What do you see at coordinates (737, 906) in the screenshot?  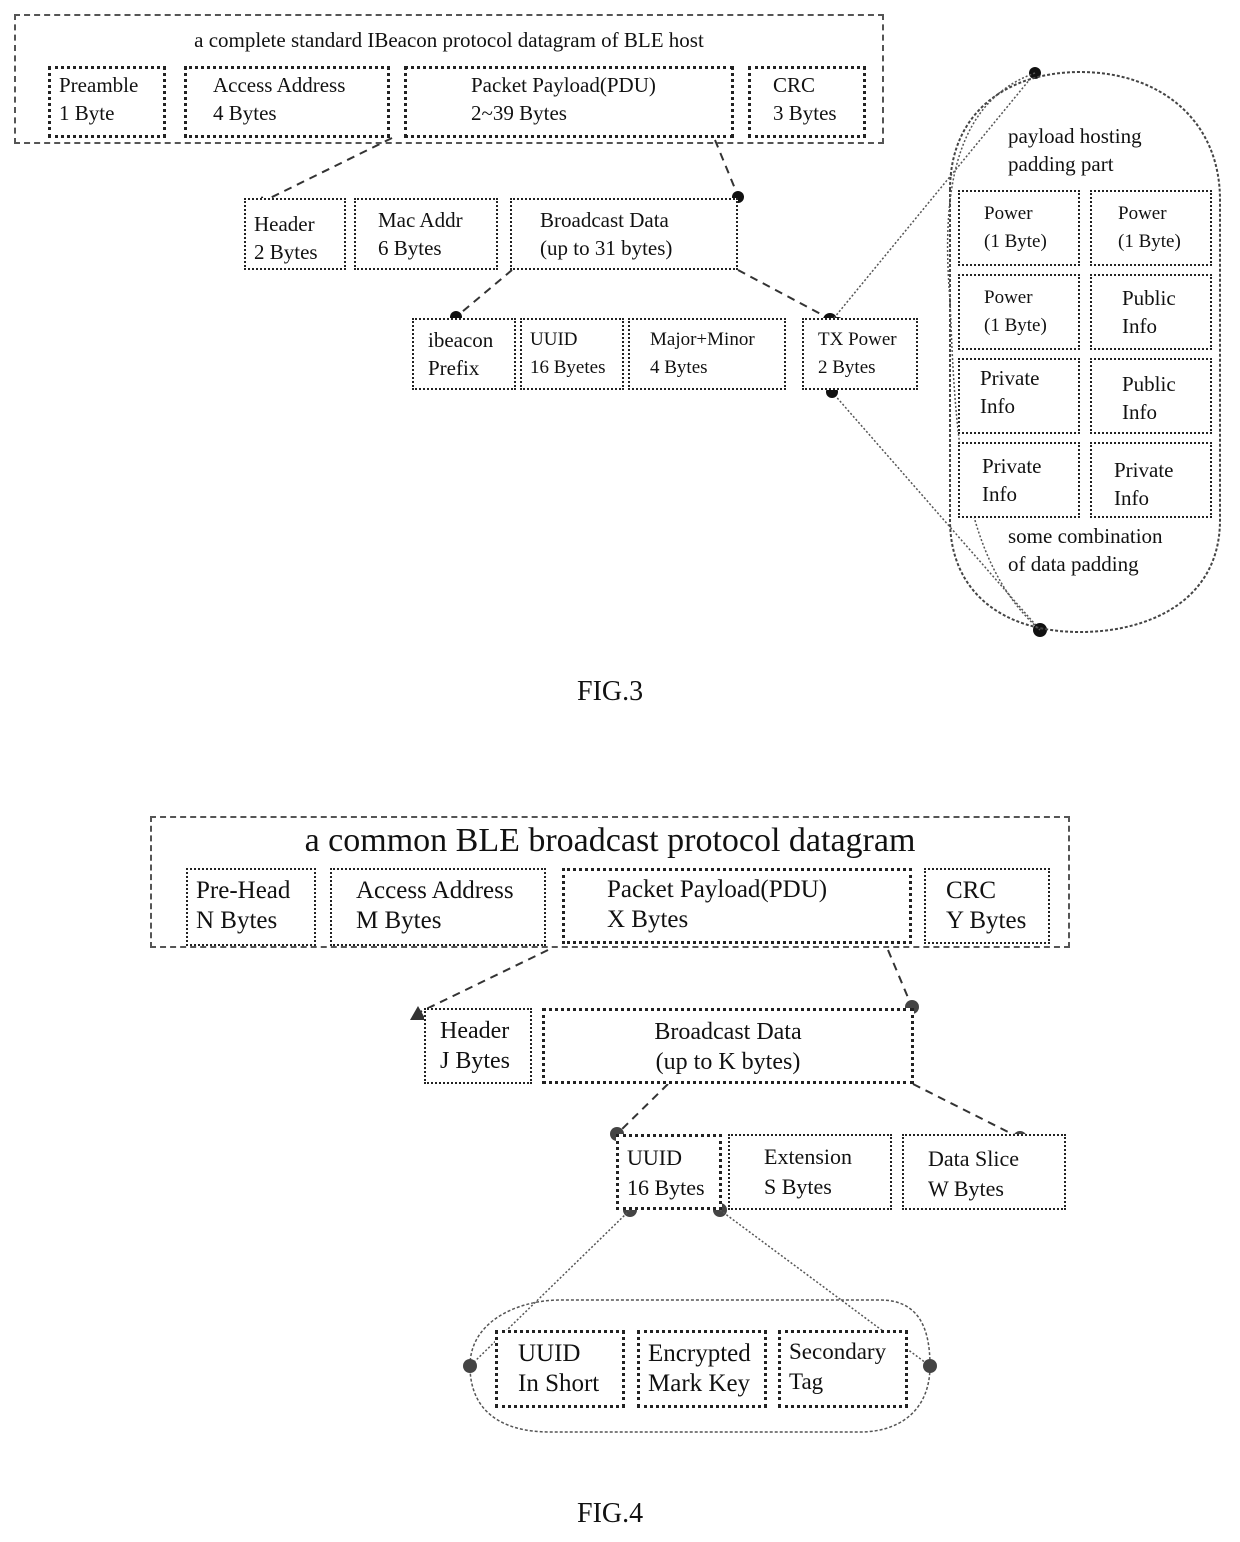 I see `fig4-field-packet-payload: Packet Payload(PDU) X Bytes` at bounding box center [737, 906].